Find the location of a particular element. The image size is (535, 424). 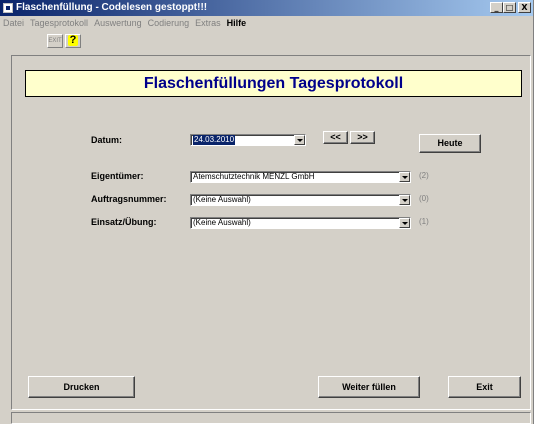

status-bar is located at coordinates (271, 418).